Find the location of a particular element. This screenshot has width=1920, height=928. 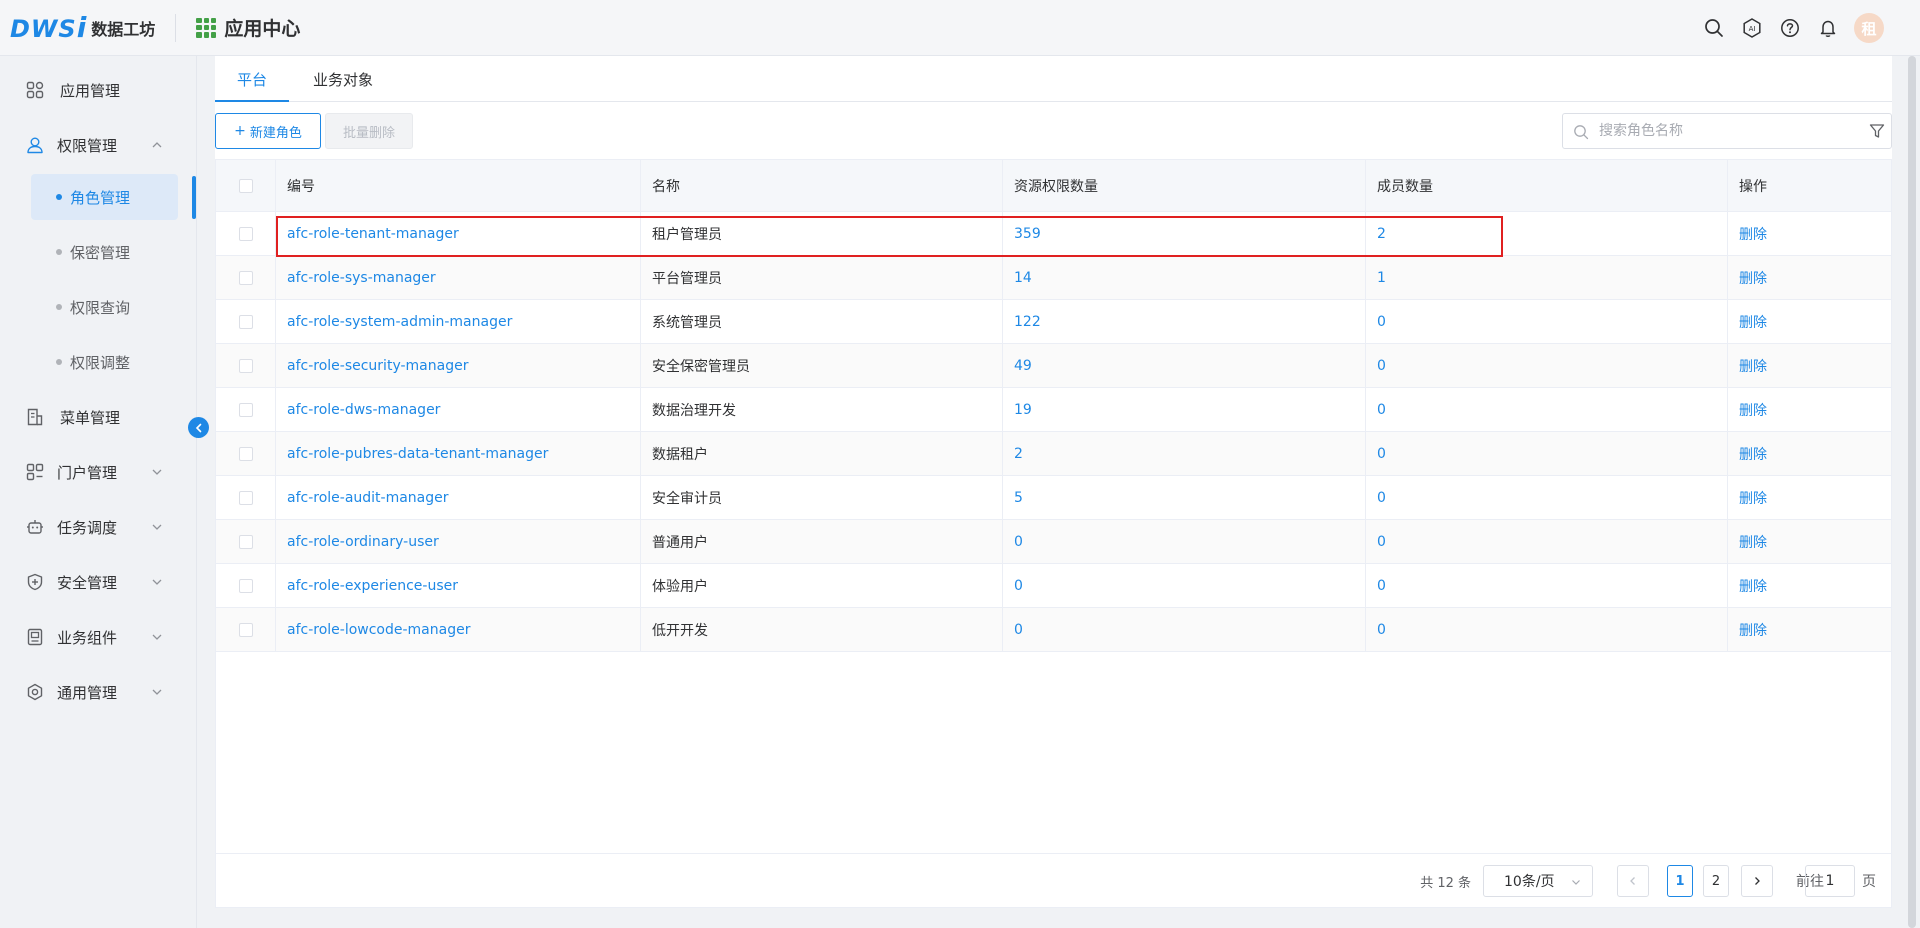

cell-members: 2 is located at coordinates (1547, 234).